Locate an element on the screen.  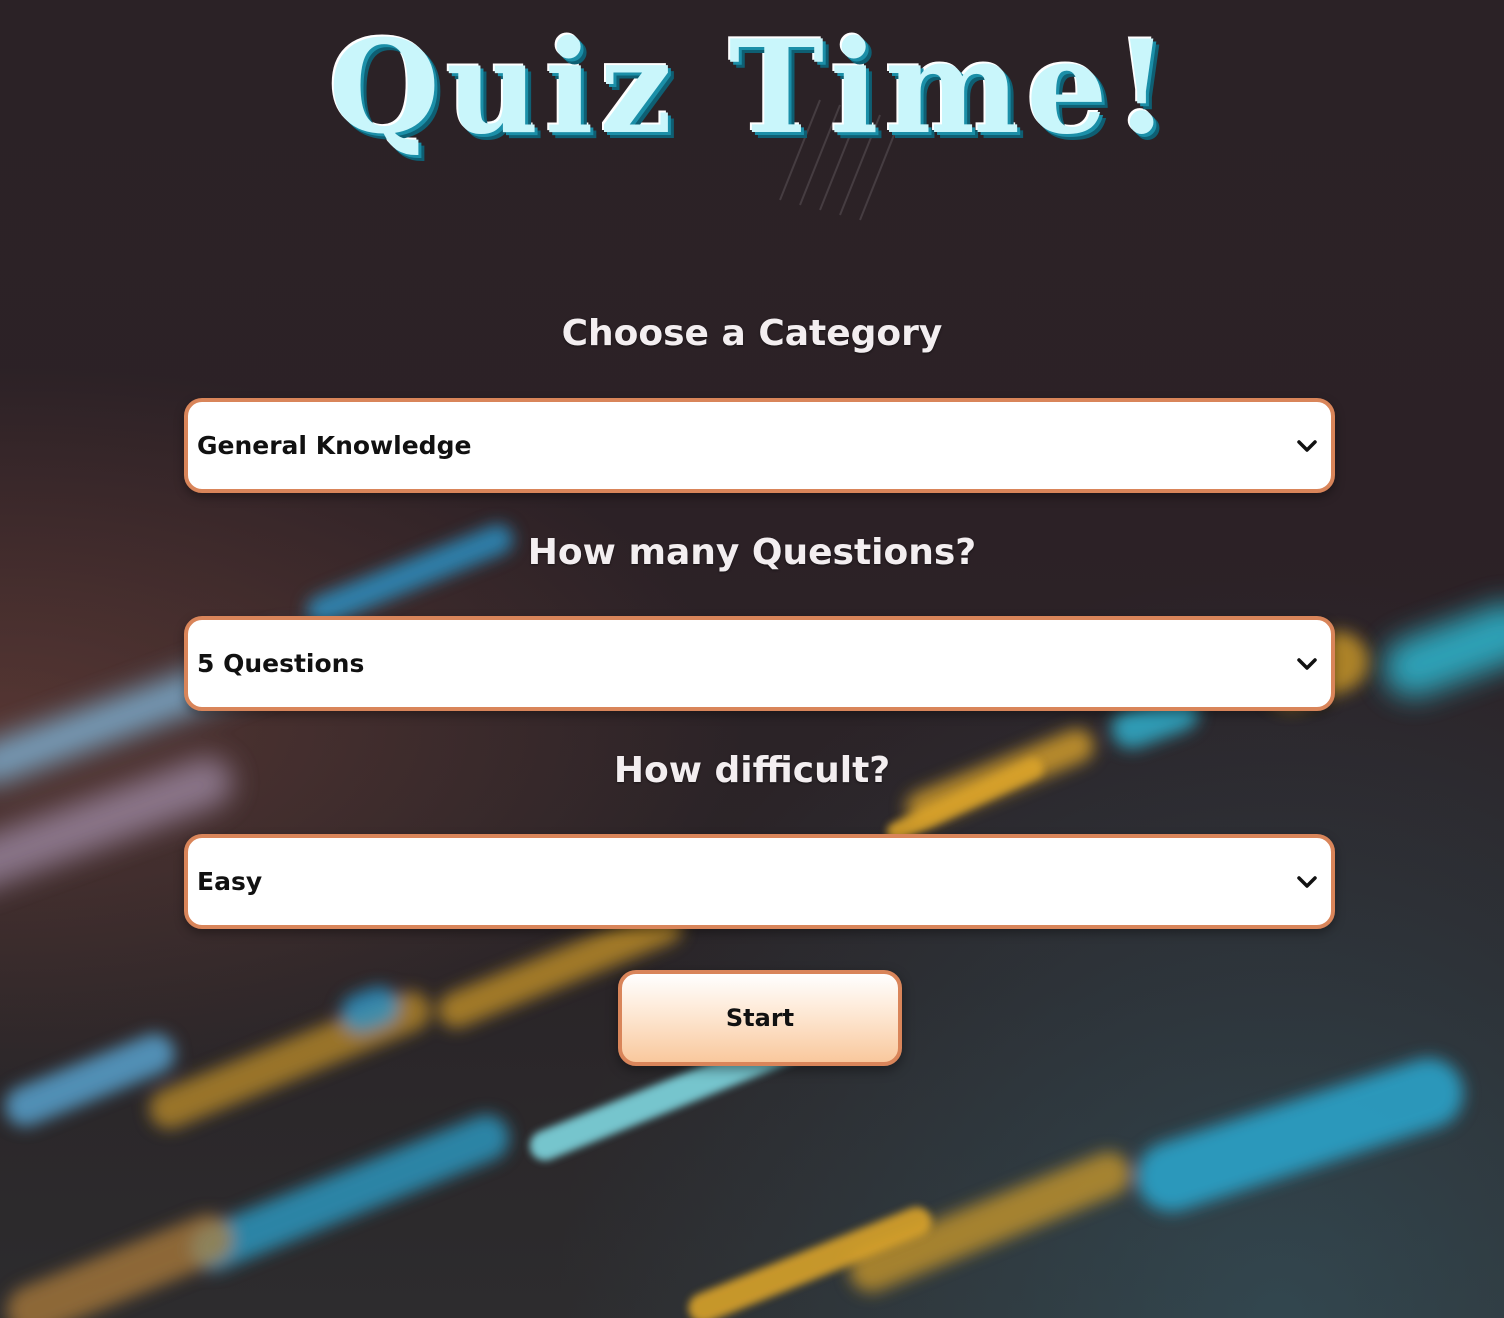
difficulty-select: Easy is located at coordinates (759, 881).